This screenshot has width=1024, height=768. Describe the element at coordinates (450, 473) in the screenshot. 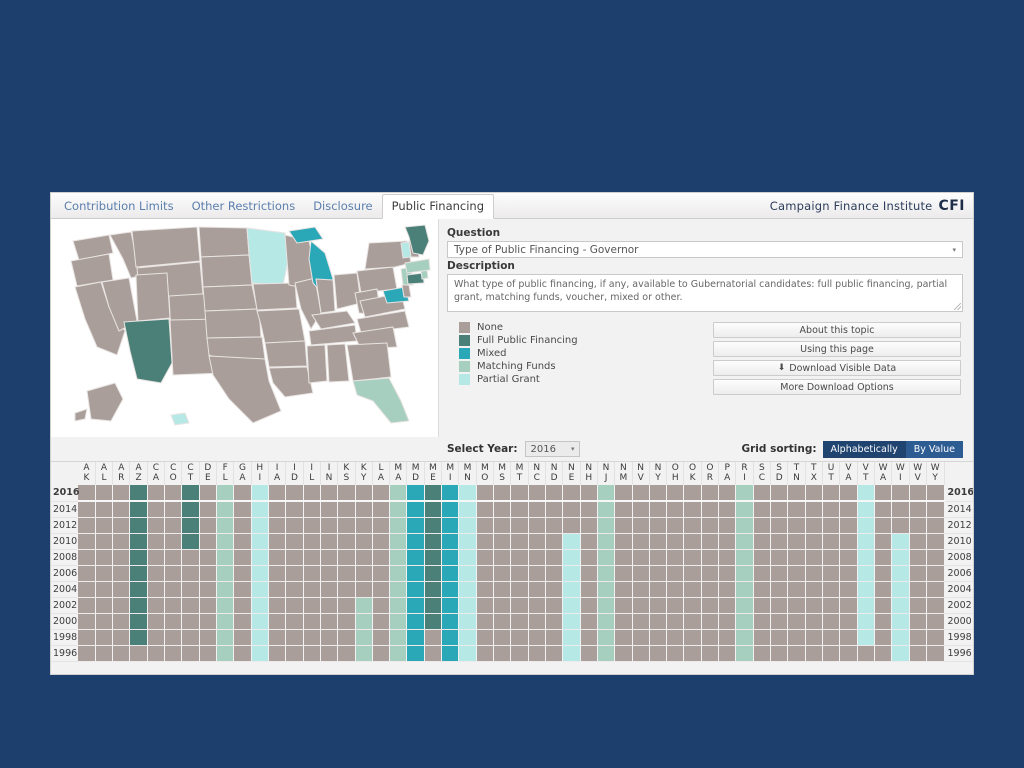

I see `state-header-MI: MI` at that location.